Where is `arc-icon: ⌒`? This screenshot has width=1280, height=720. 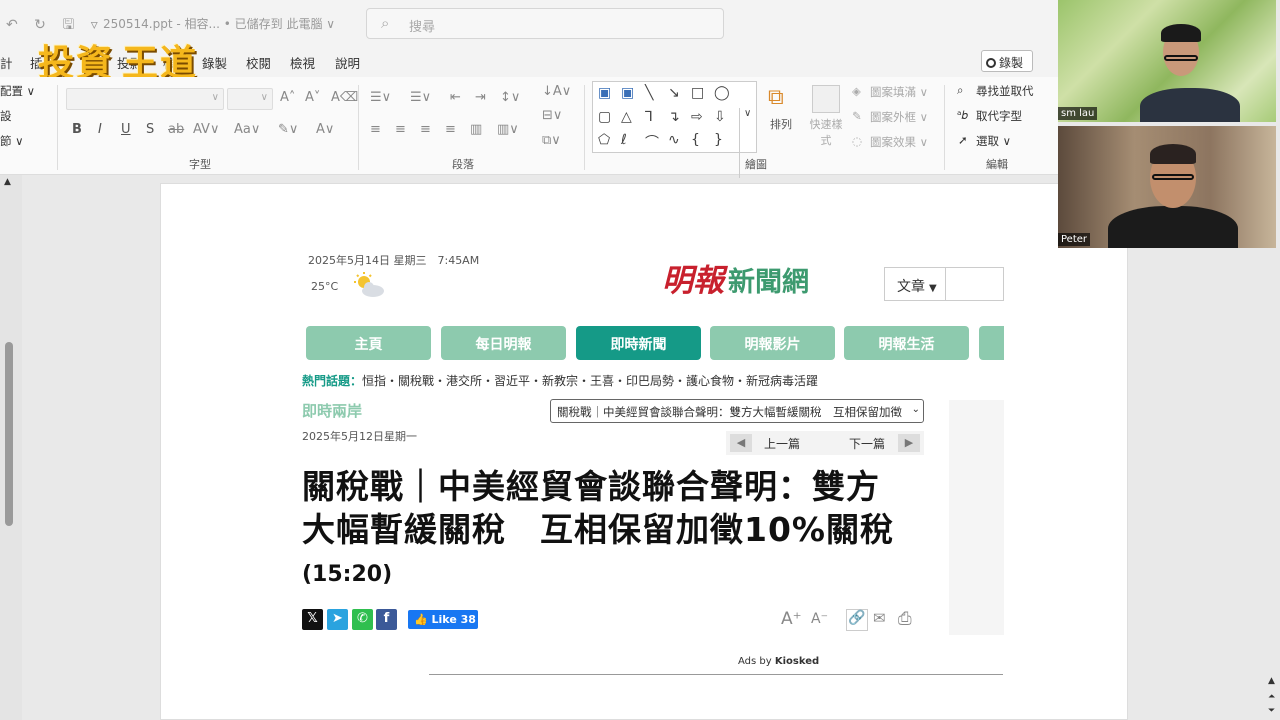 arc-icon: ⌒ is located at coordinates (652, 142).